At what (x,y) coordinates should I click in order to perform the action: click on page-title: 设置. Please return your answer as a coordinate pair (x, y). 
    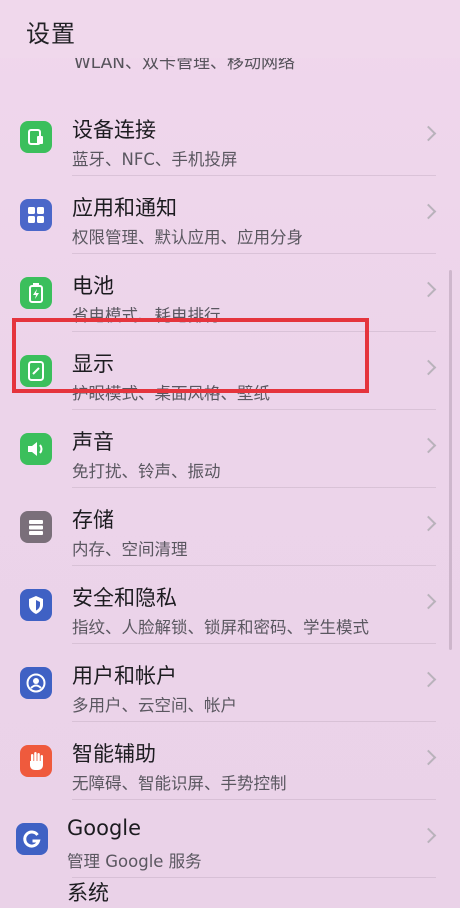
    Looking at the image, I should click on (51, 34).